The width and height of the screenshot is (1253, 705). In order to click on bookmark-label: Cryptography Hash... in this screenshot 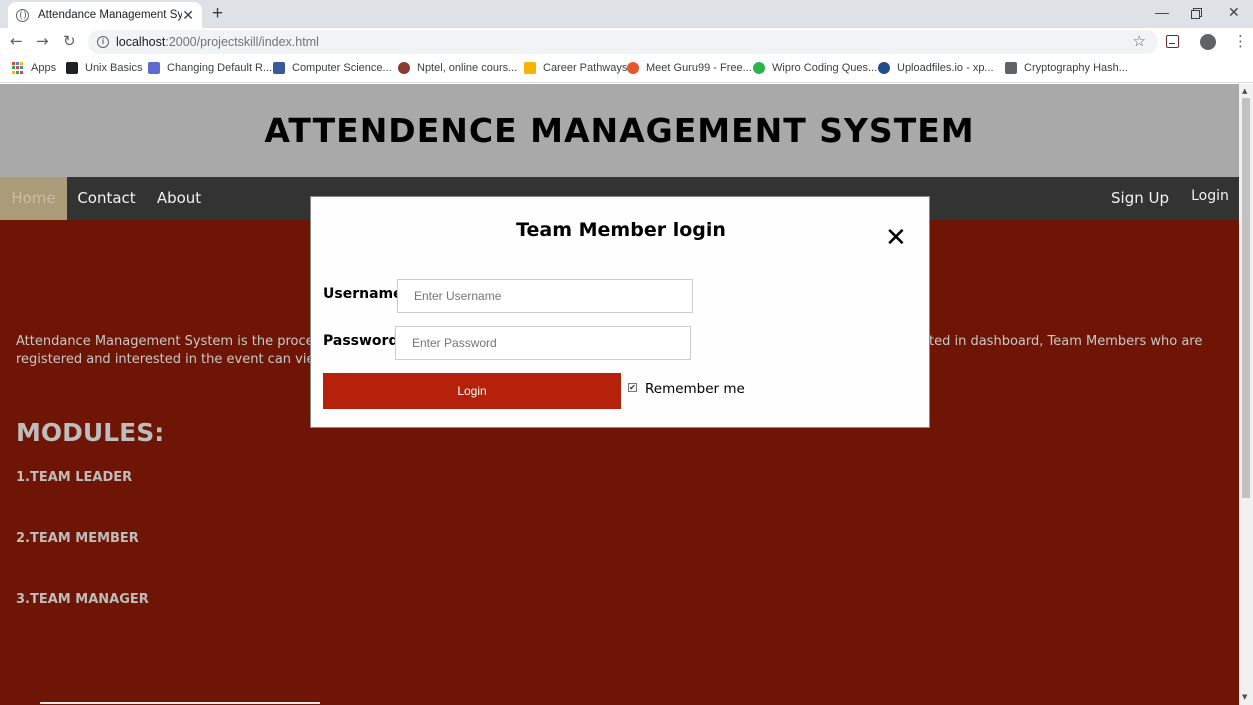, I will do `click(1076, 68)`.